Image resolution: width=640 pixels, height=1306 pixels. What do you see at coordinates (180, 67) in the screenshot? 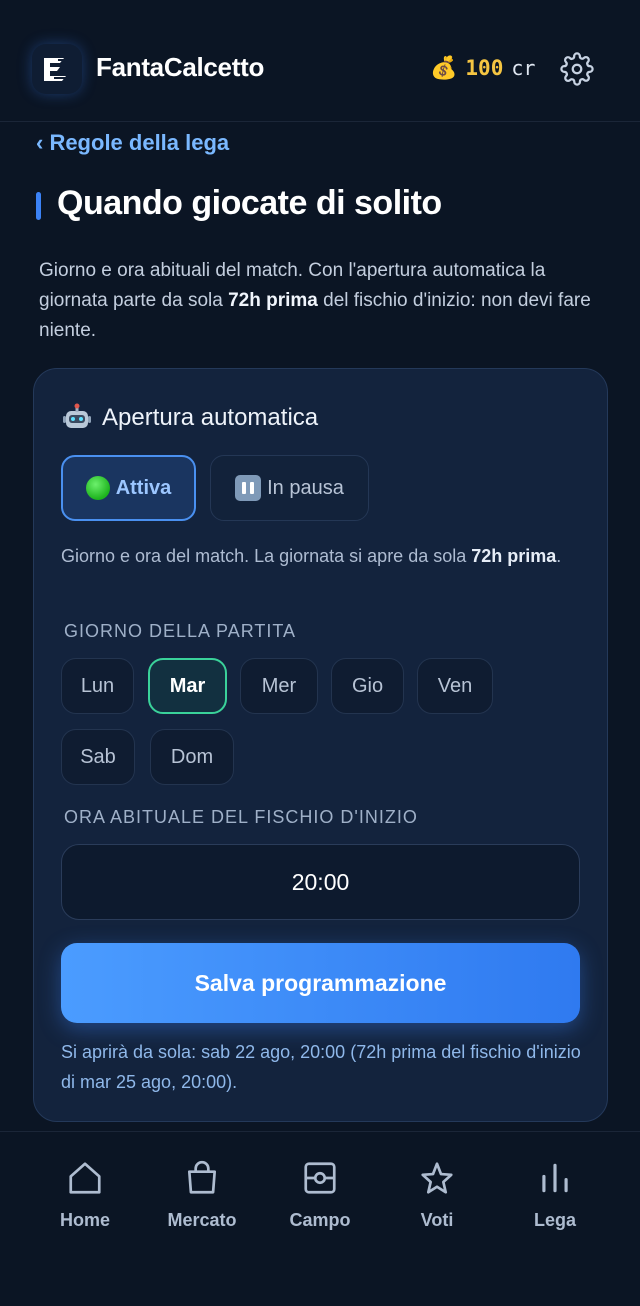
I see `app-title: FantaCalcetto` at bounding box center [180, 67].